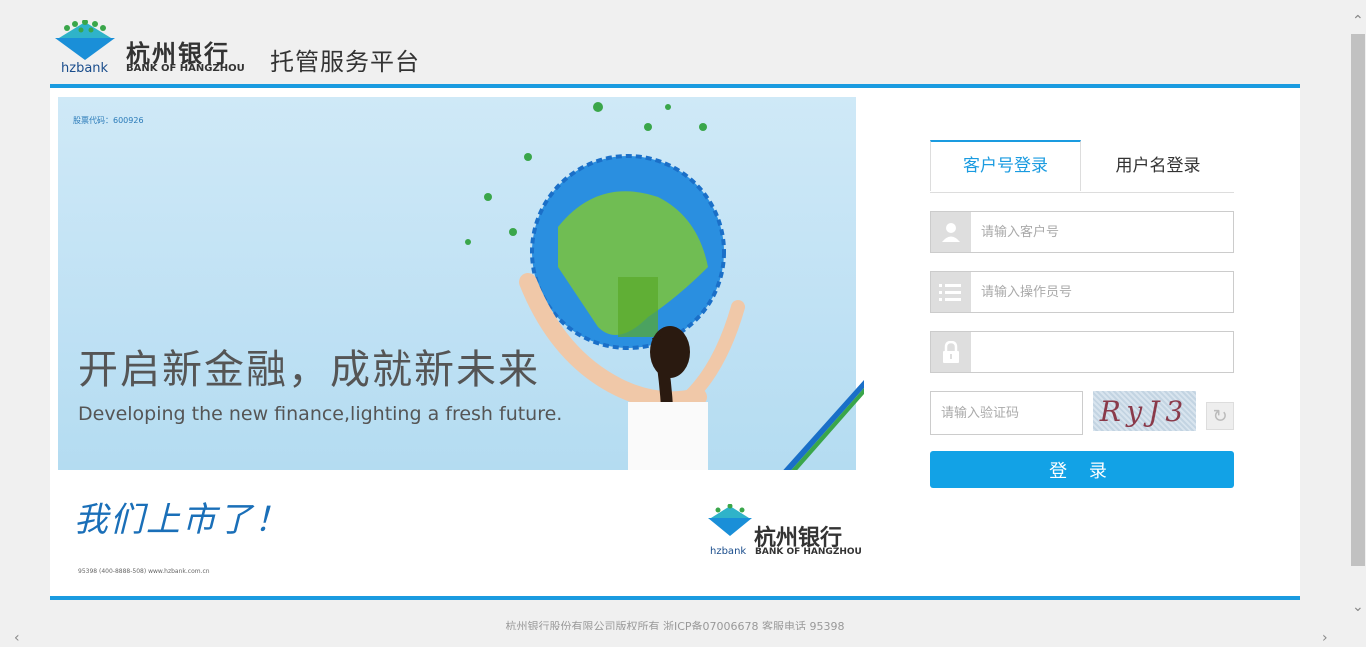  I want to click on bank-short-name: hzbank, so click(85, 68).